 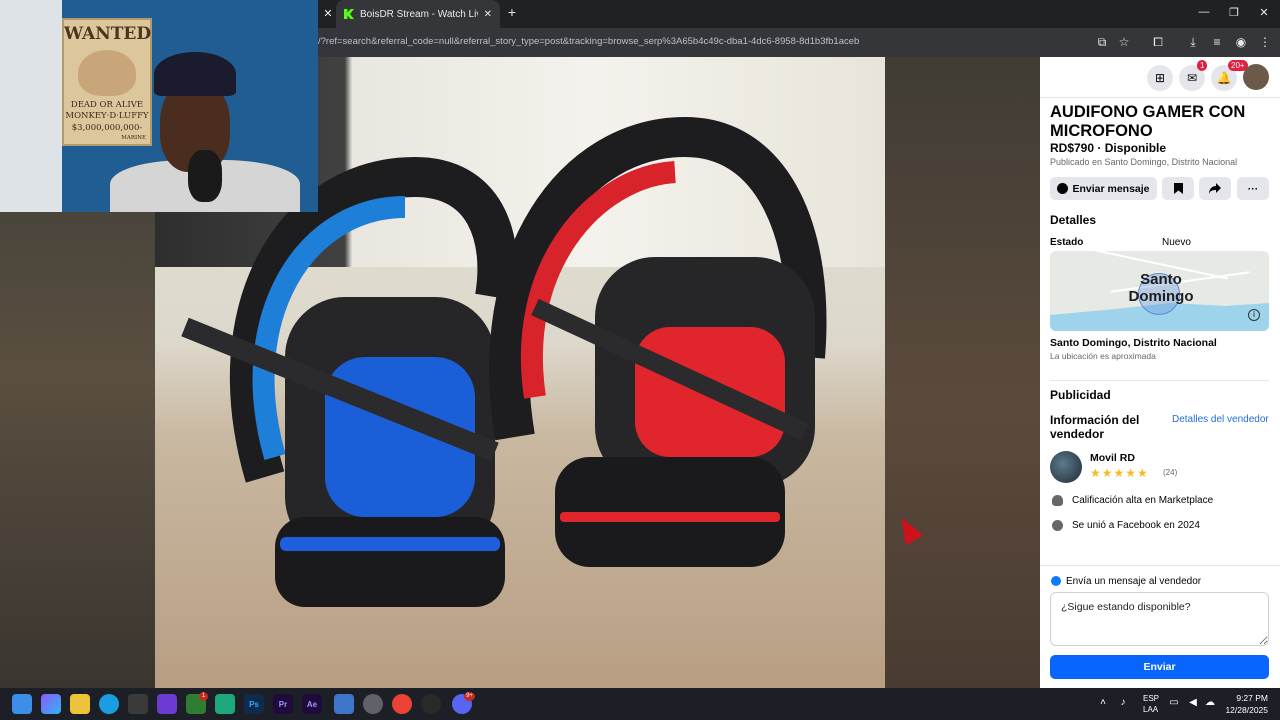 What do you see at coordinates (1158, 42) in the screenshot?
I see `extensions-icon: ⧠` at bounding box center [1158, 42].